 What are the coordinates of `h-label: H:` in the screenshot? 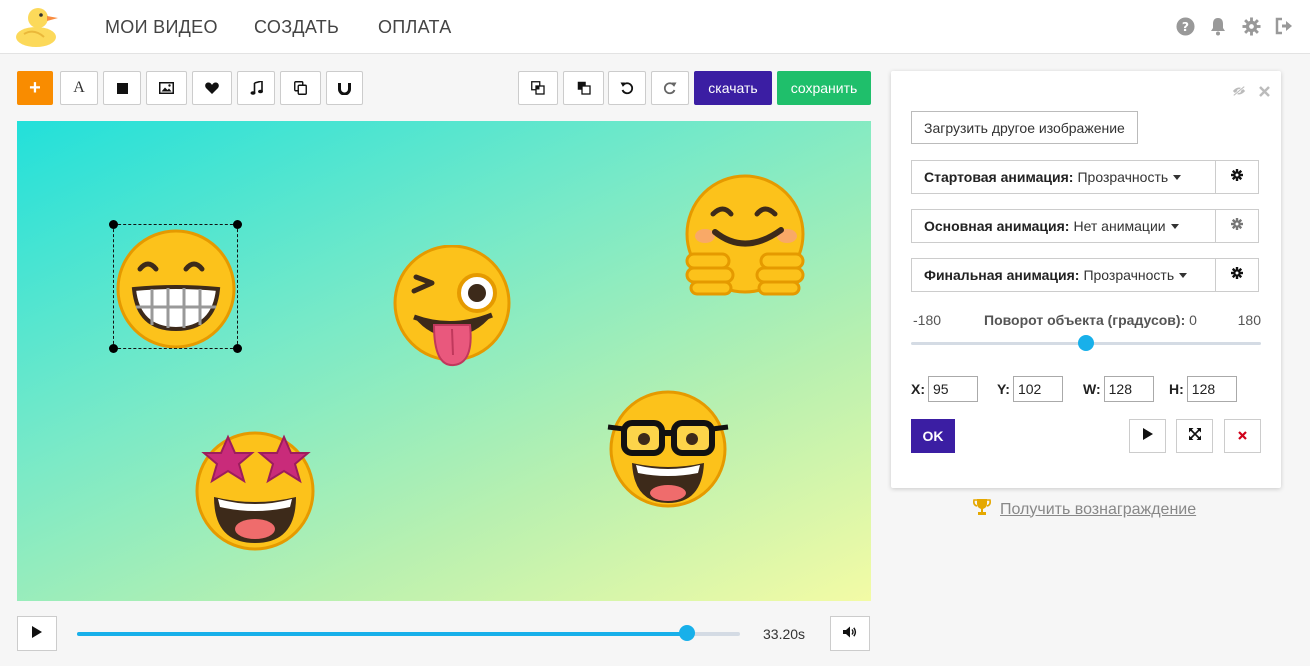 It's located at (1176, 389).